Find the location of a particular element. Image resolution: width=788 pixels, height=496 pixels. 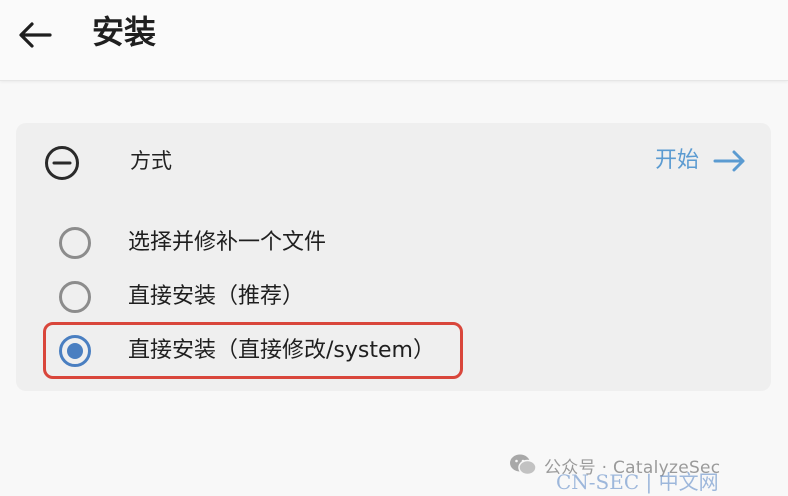

site-watermark: CN-SEC | 中文网 is located at coordinates (637, 482).